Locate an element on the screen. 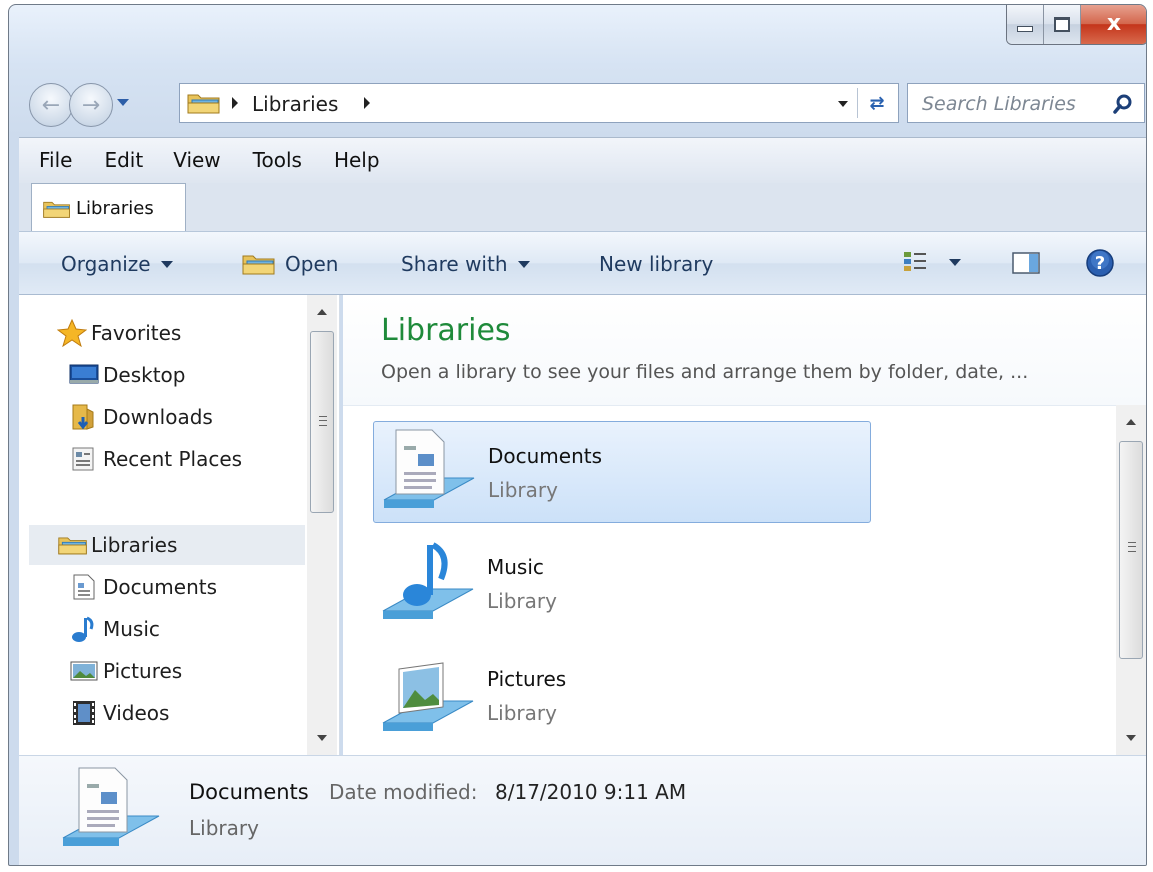 This screenshot has height=872, width=1153. content-scroll-thumb is located at coordinates (1131, 550).